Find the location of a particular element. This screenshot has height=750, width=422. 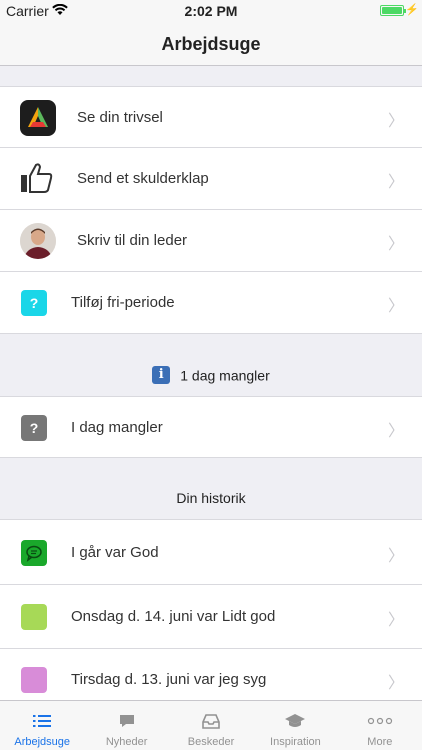

history-row: Onsdag d. 14. juni var Lidt god 〉 is located at coordinates (211, 617).